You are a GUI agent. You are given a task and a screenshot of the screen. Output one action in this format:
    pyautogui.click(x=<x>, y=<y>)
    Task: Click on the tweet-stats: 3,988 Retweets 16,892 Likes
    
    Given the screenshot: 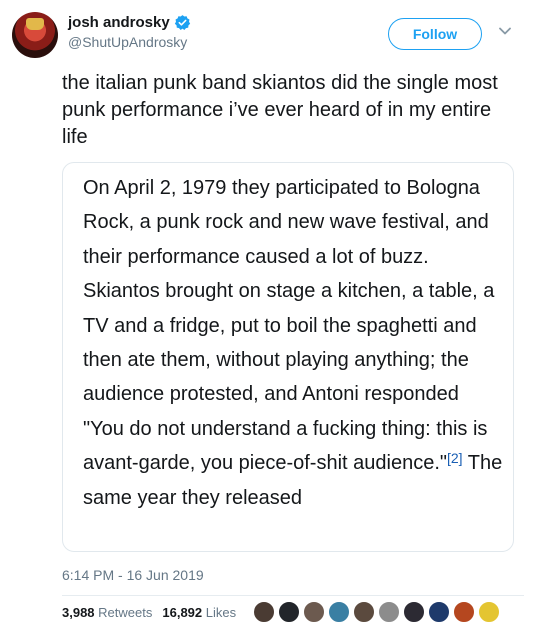 What is the action you would take?
    pyautogui.click(x=154, y=612)
    